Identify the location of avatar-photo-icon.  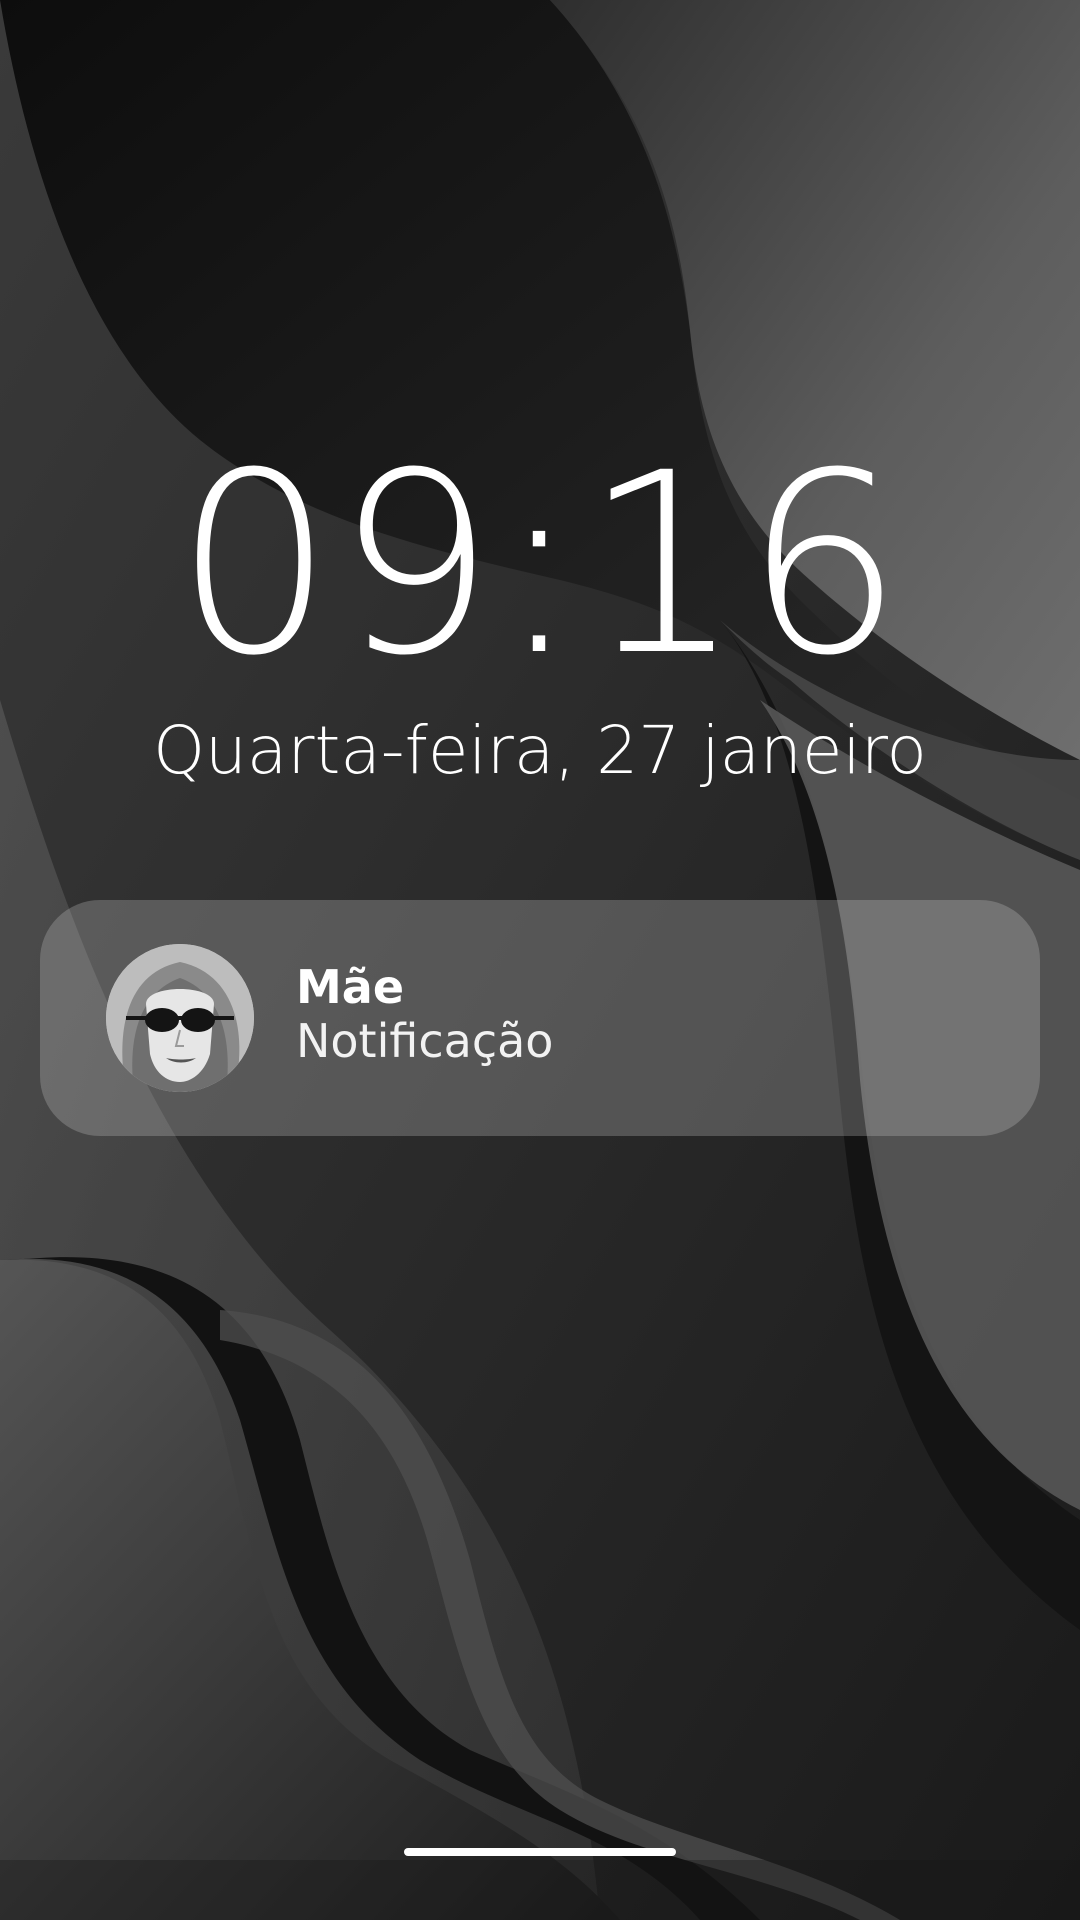
(180, 1018).